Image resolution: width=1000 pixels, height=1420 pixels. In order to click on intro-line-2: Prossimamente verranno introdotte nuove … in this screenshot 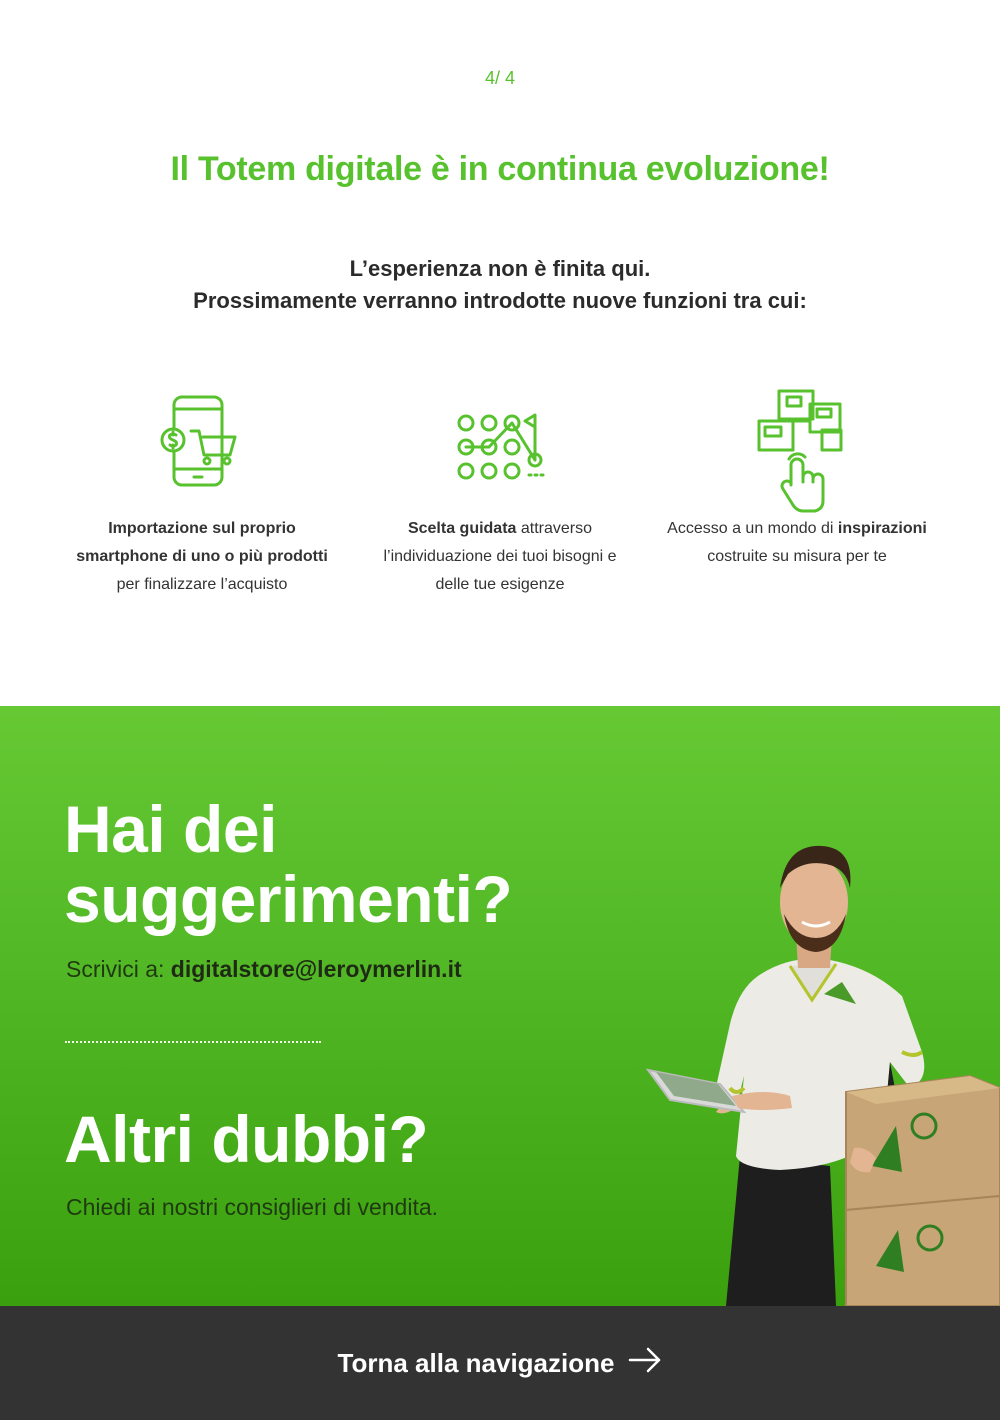, I will do `click(500, 300)`.